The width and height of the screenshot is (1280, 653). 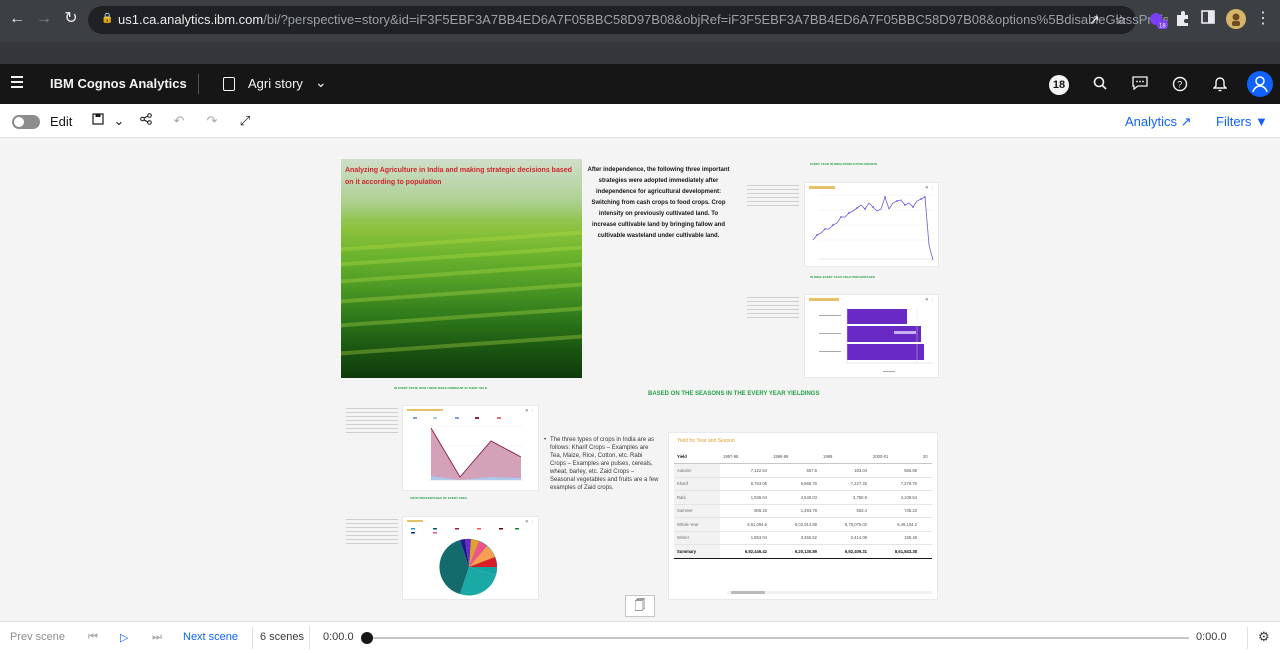 What do you see at coordinates (1100, 85) in the screenshot?
I see `search-icon` at bounding box center [1100, 85].